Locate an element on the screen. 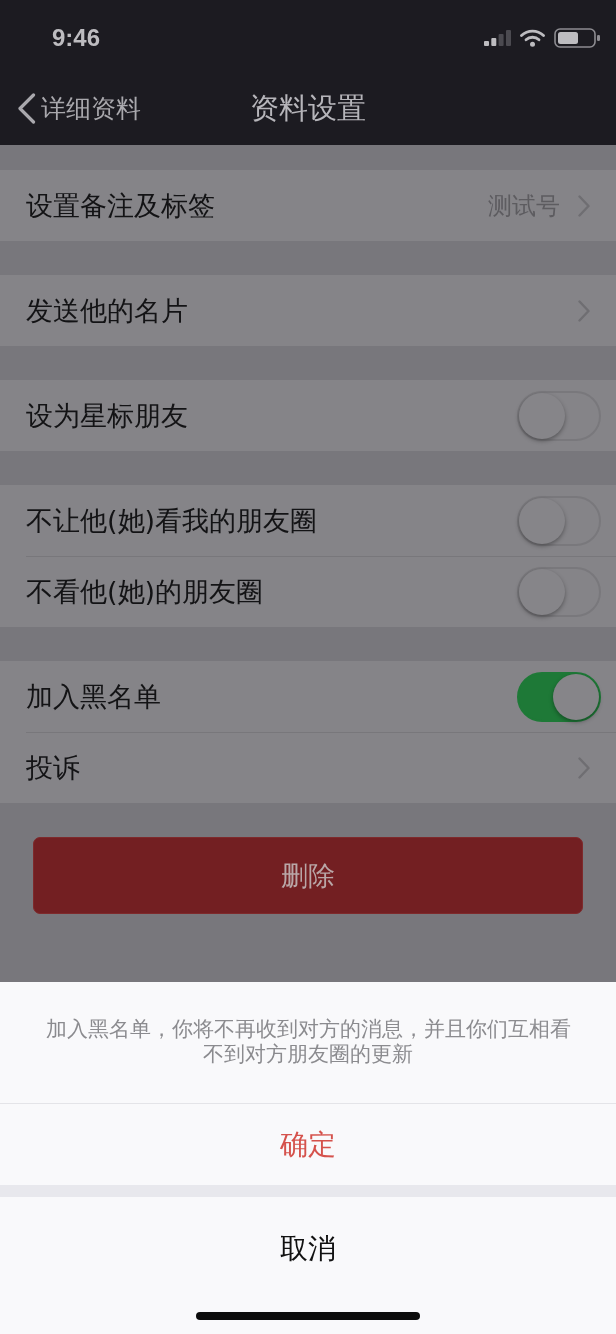 Image resolution: width=616 pixels, height=1334 pixels. status-time: 9:46 is located at coordinates (76, 38).